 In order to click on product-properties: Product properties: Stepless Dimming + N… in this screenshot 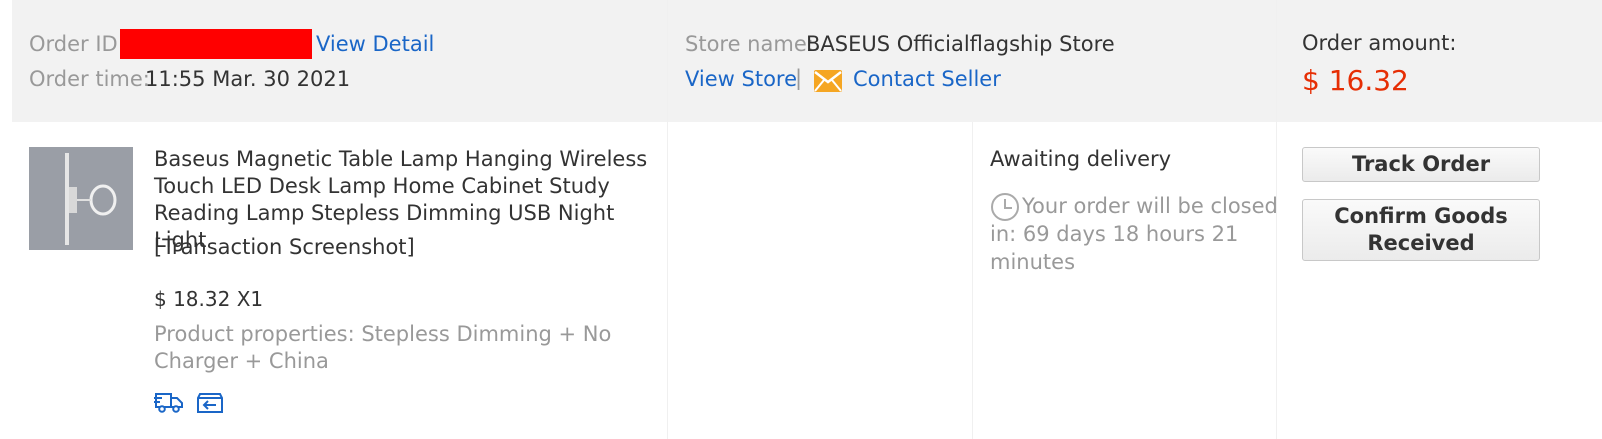, I will do `click(383, 347)`.